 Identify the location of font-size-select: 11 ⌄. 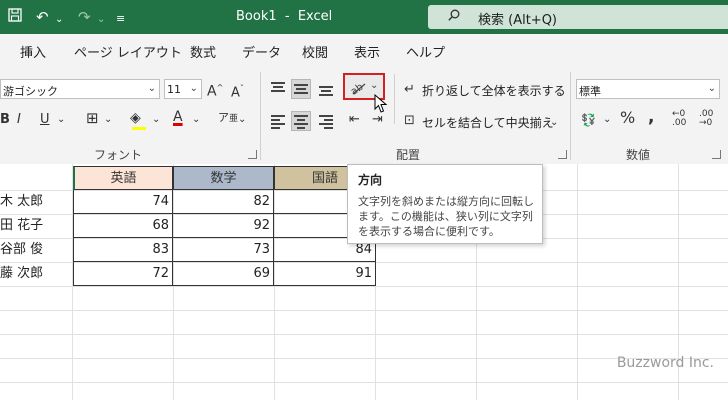
(183, 89).